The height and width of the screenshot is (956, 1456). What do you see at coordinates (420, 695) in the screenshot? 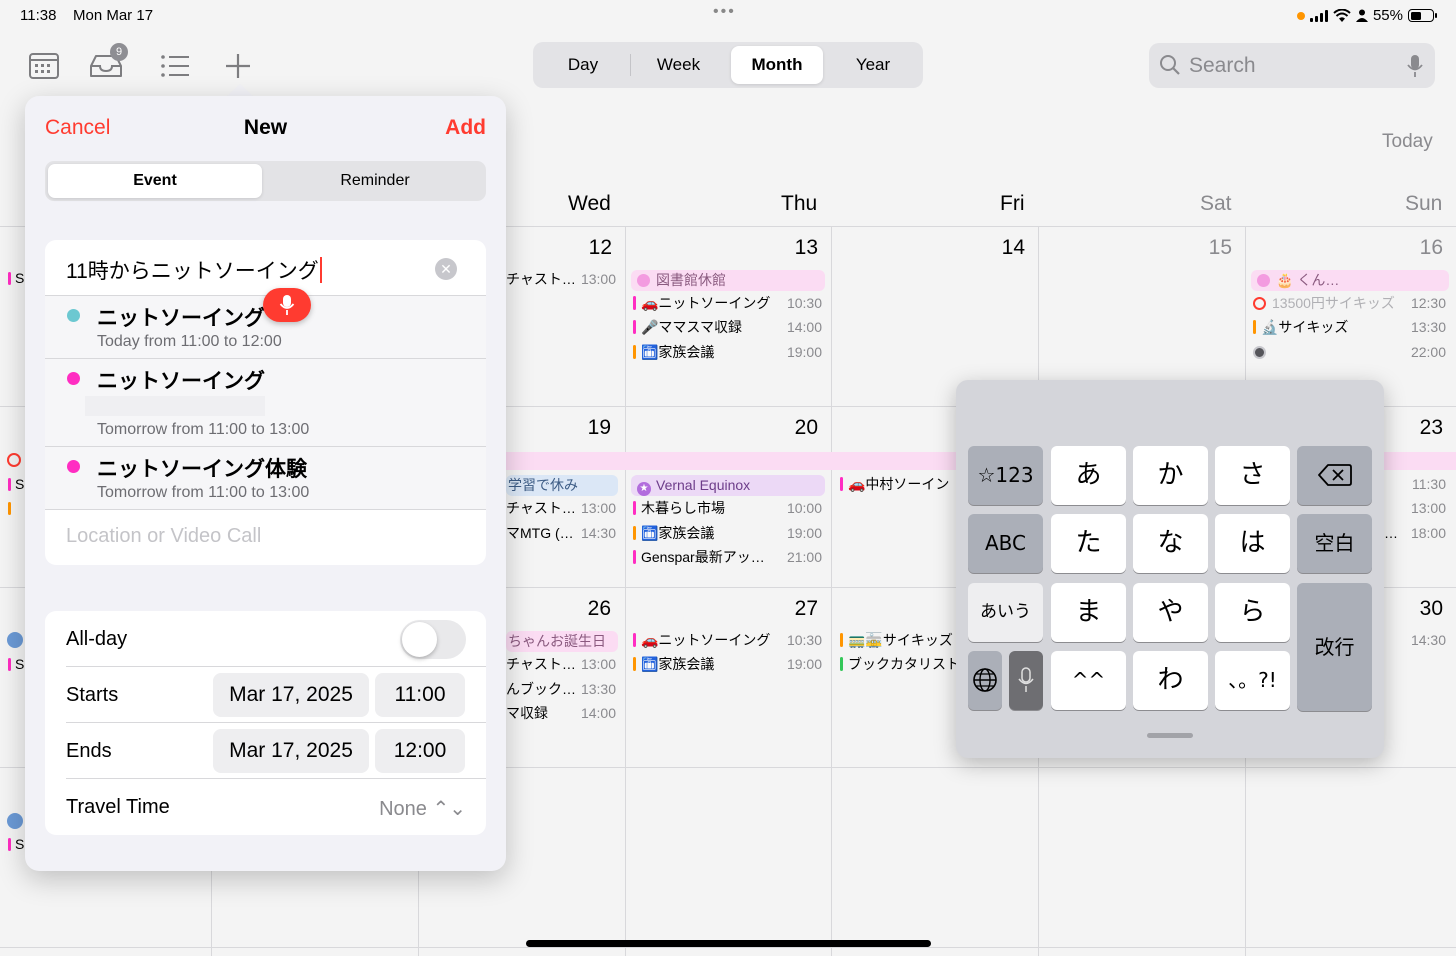
I see `starts-time-button: 11:00` at bounding box center [420, 695].